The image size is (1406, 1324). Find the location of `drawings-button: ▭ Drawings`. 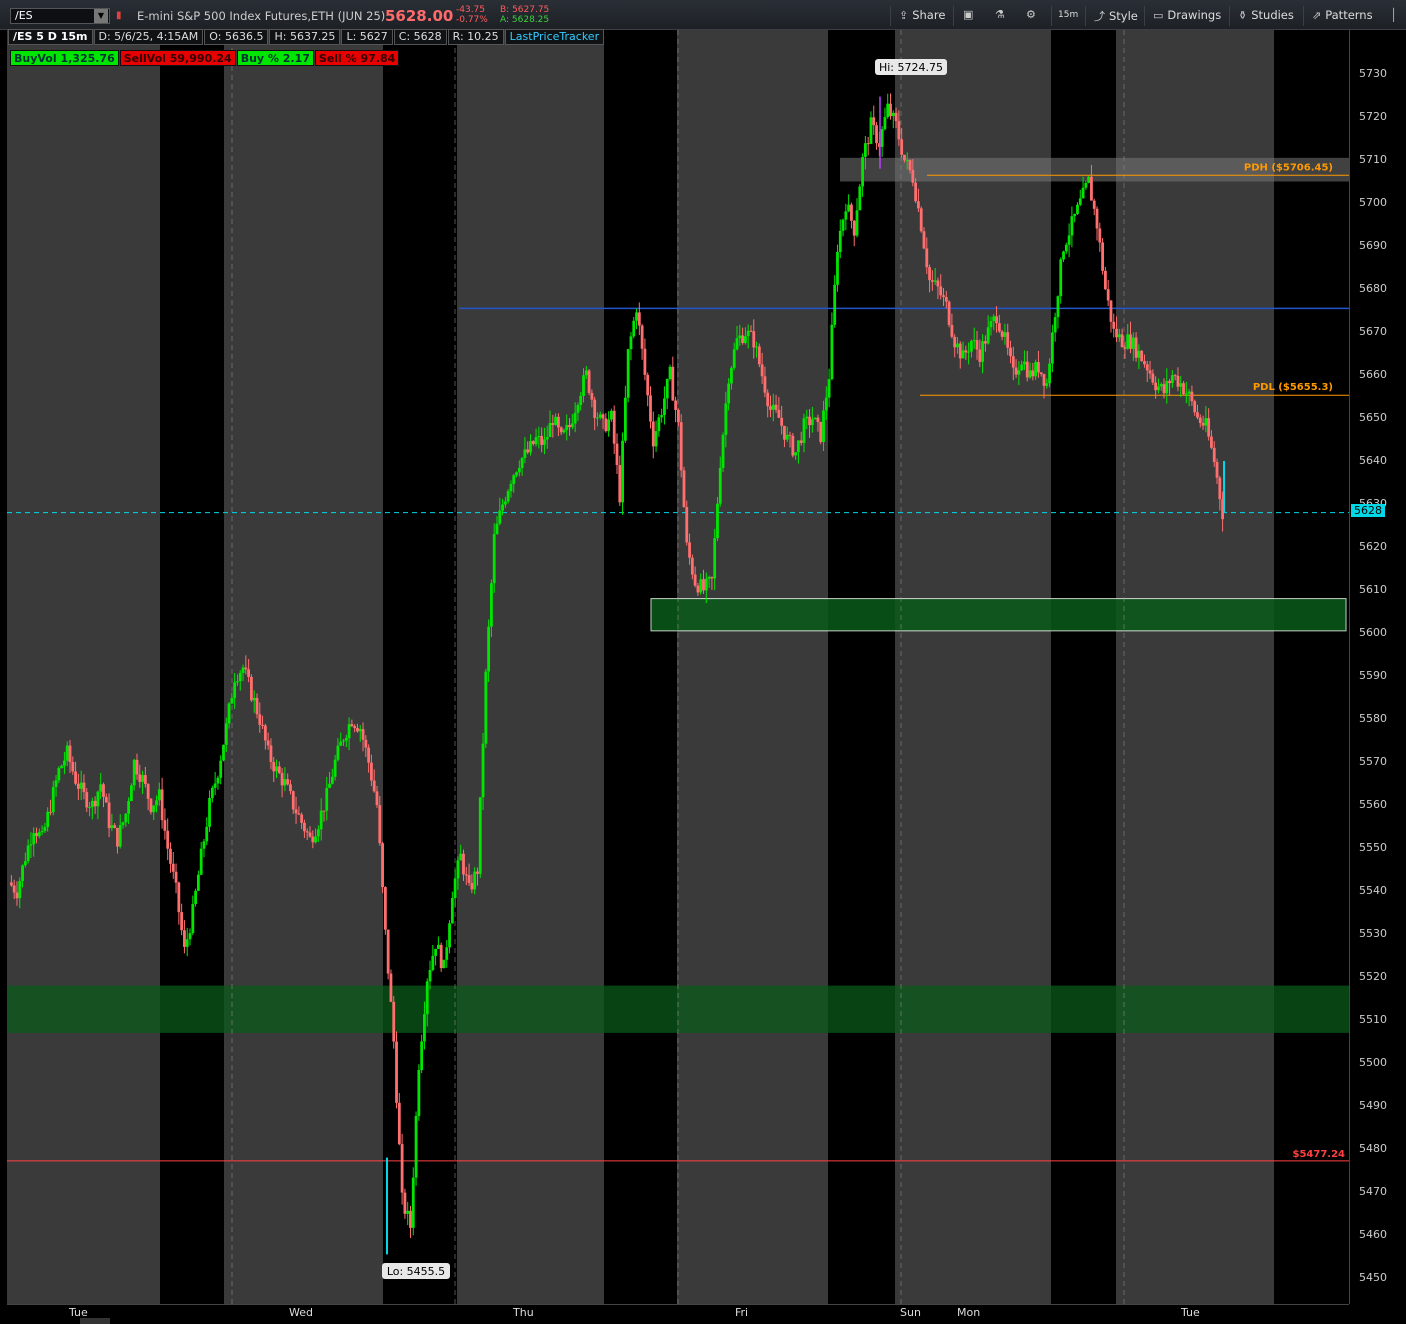

drawings-button: ▭ Drawings is located at coordinates (1187, 15).